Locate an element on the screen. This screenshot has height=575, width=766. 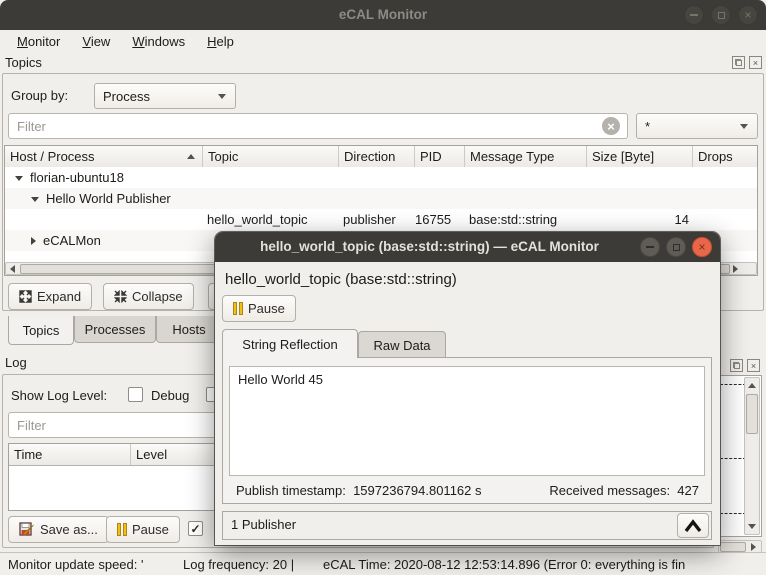
column-label: Drops is located at coordinates (715, 156).